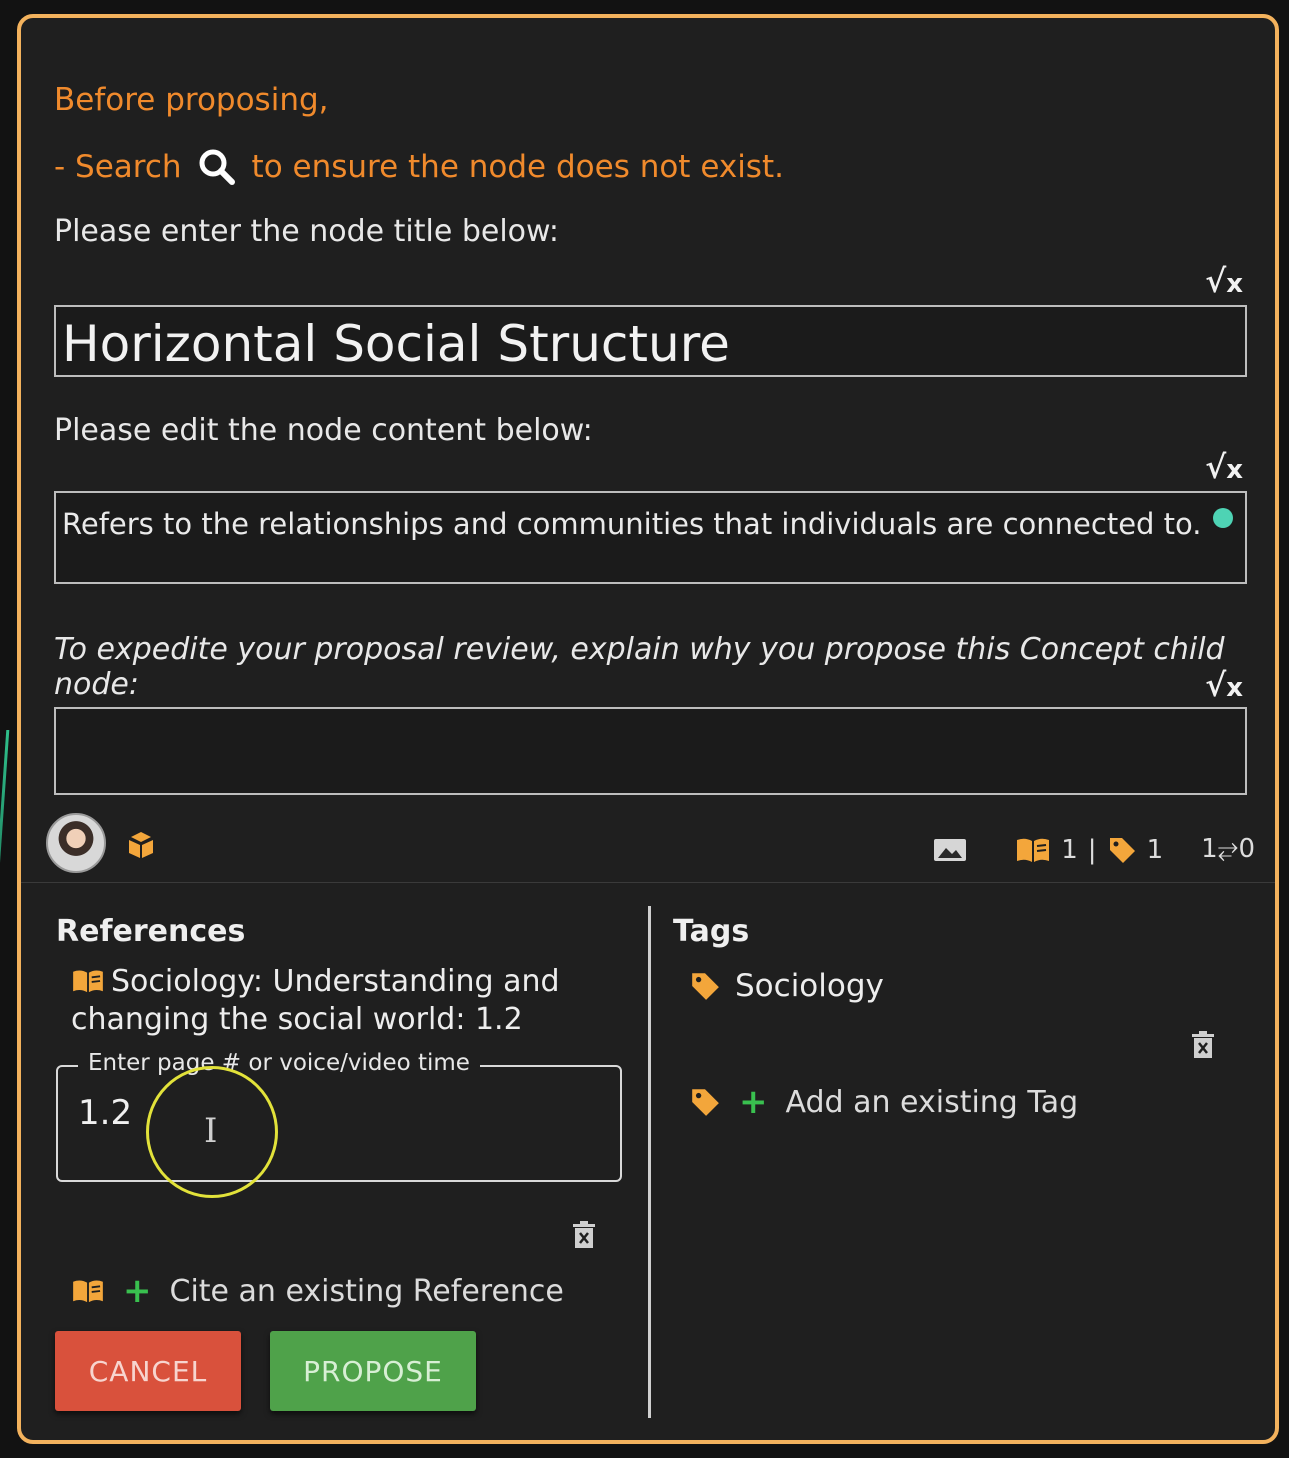 The height and width of the screenshot is (1458, 1289). Describe the element at coordinates (648, 882) in the screenshot. I see `section-divider` at that location.